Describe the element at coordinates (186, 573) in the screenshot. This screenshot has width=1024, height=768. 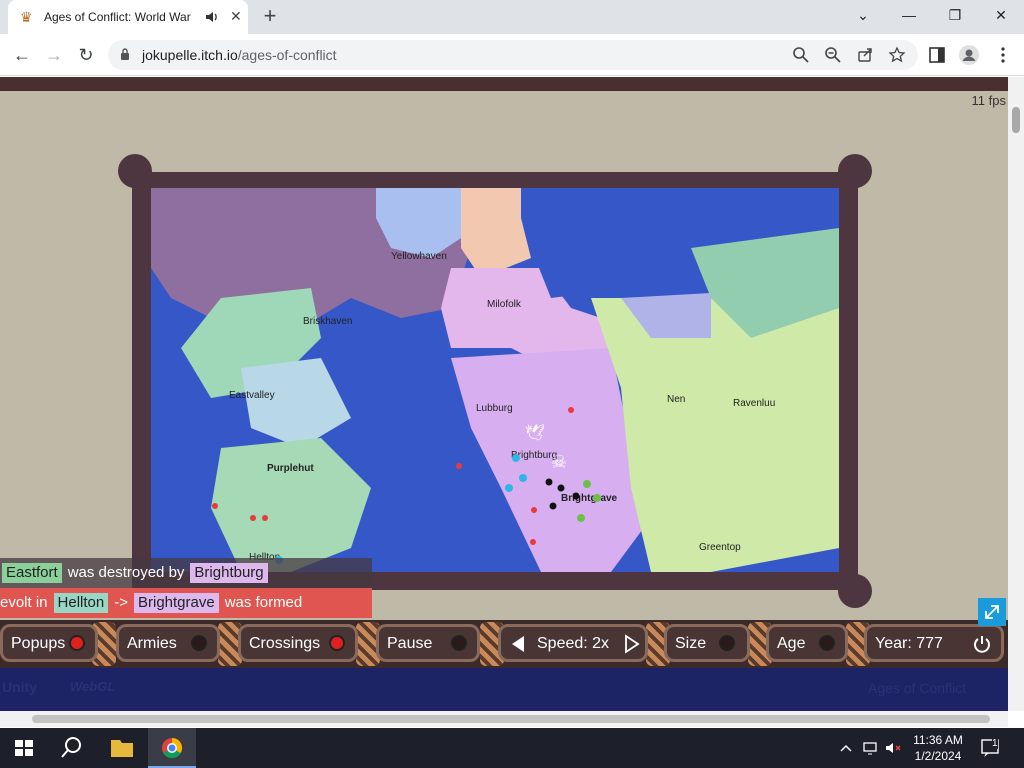
I see `news-line: Eastfort was destroyed by Brightburg` at that location.